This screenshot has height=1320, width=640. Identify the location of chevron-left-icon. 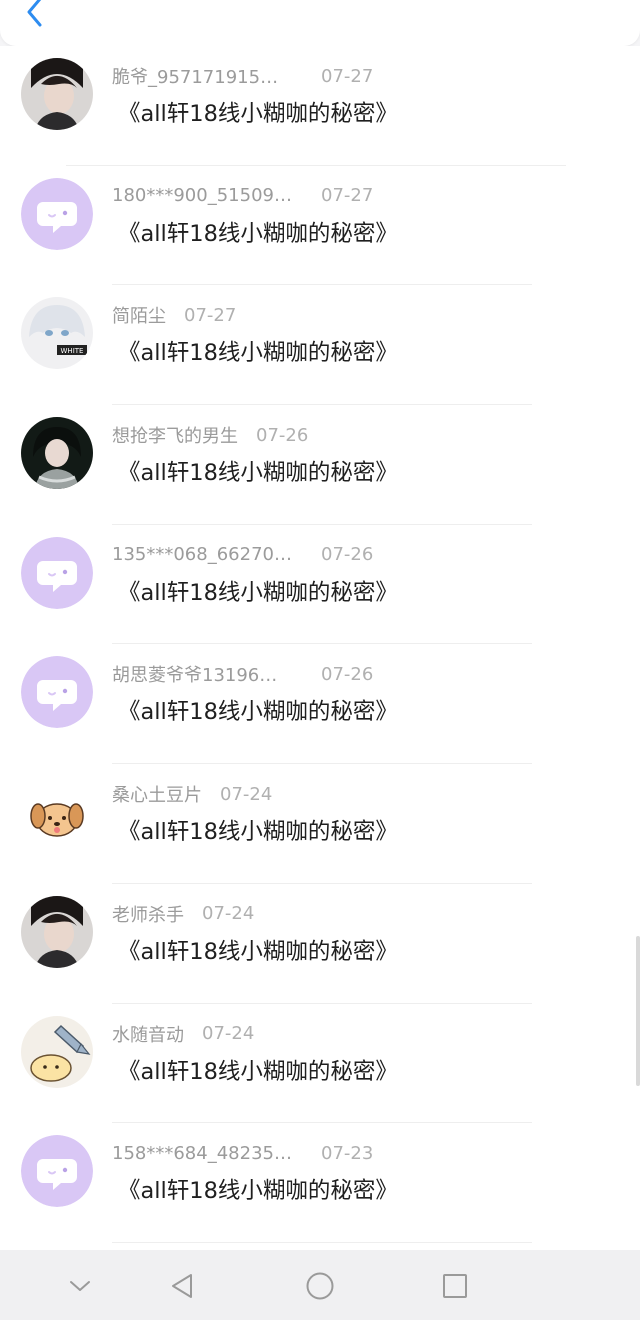
(34, 13).